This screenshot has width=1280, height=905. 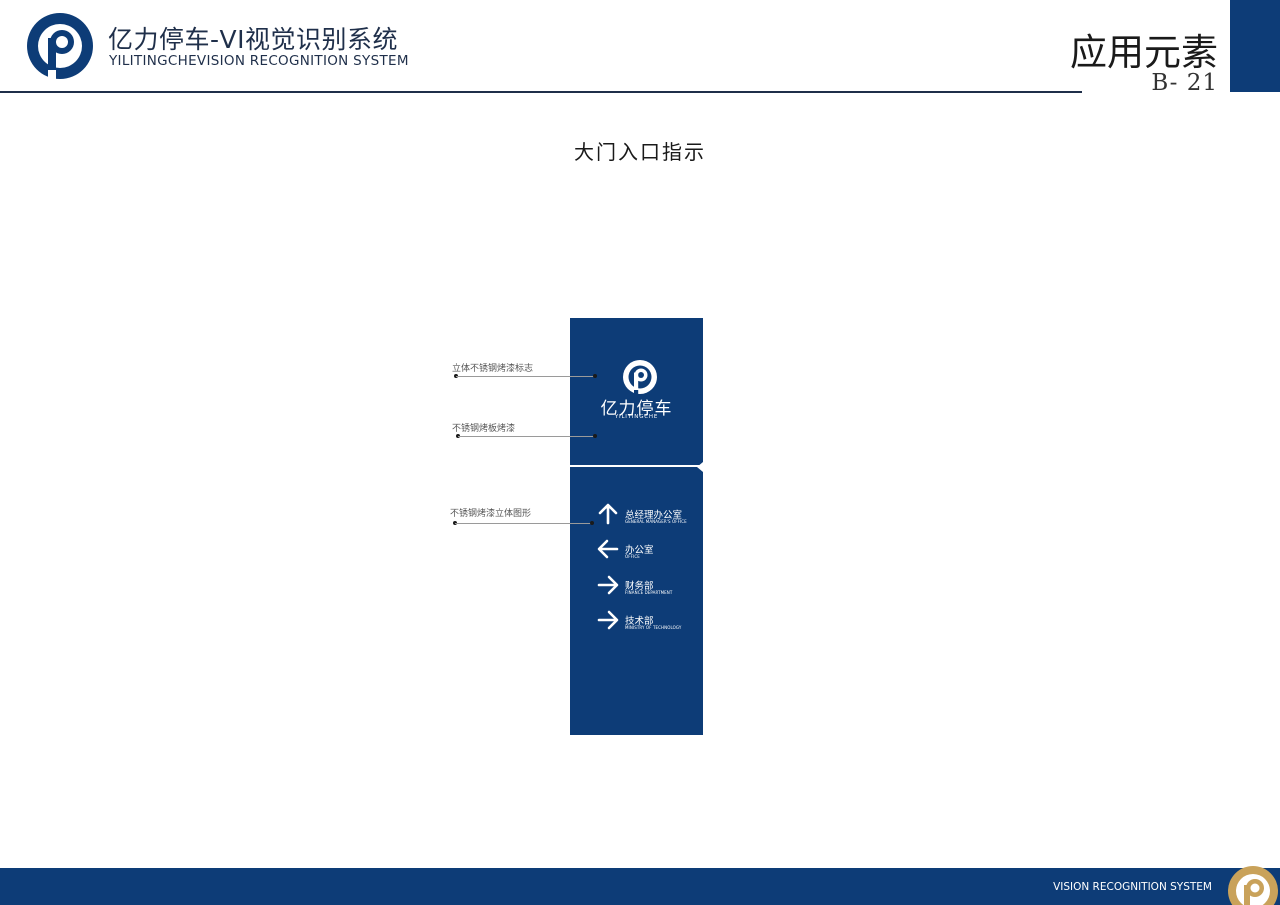 What do you see at coordinates (541, 92) in the screenshot?
I see `header-divider` at bounding box center [541, 92].